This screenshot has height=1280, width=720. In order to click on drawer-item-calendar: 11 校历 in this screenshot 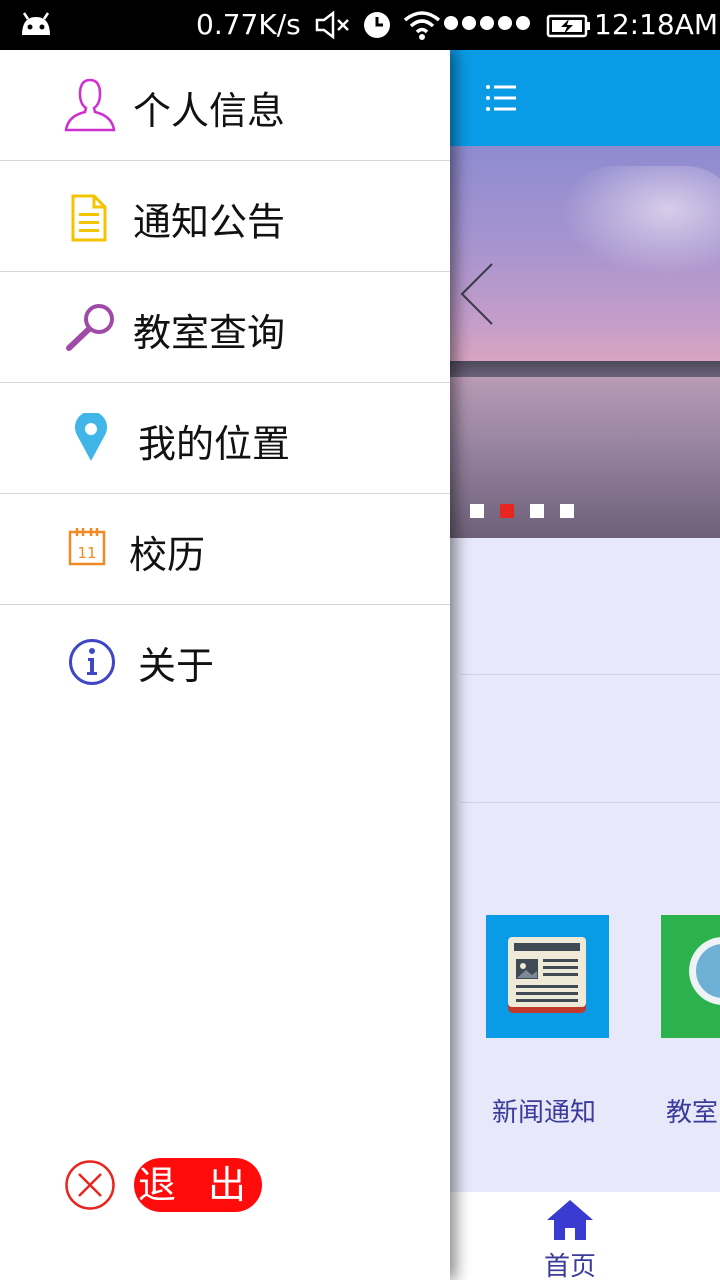, I will do `click(225, 549)`.